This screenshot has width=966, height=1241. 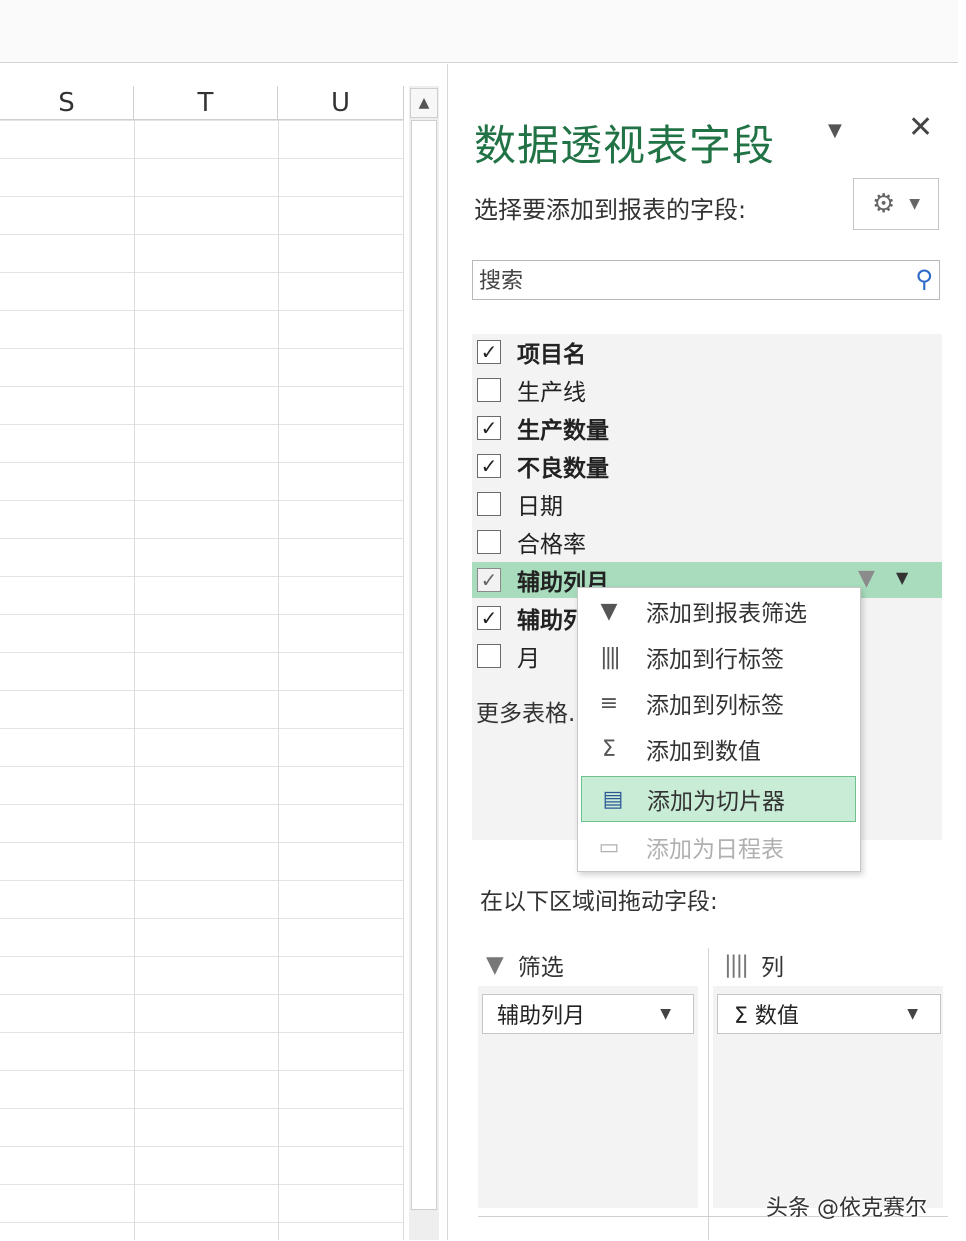 I want to click on choose-fields-label: 选择要添加到报表的字段:, so click(x=610, y=210).